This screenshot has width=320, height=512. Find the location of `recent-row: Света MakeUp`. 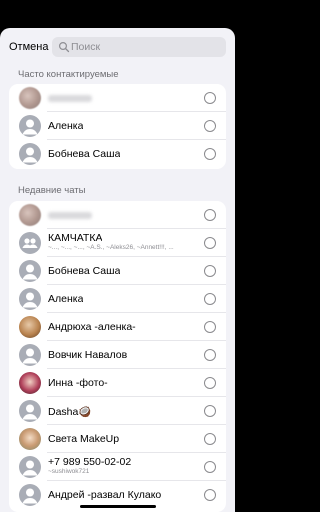

recent-row: Света MakeUp is located at coordinates (117, 439).